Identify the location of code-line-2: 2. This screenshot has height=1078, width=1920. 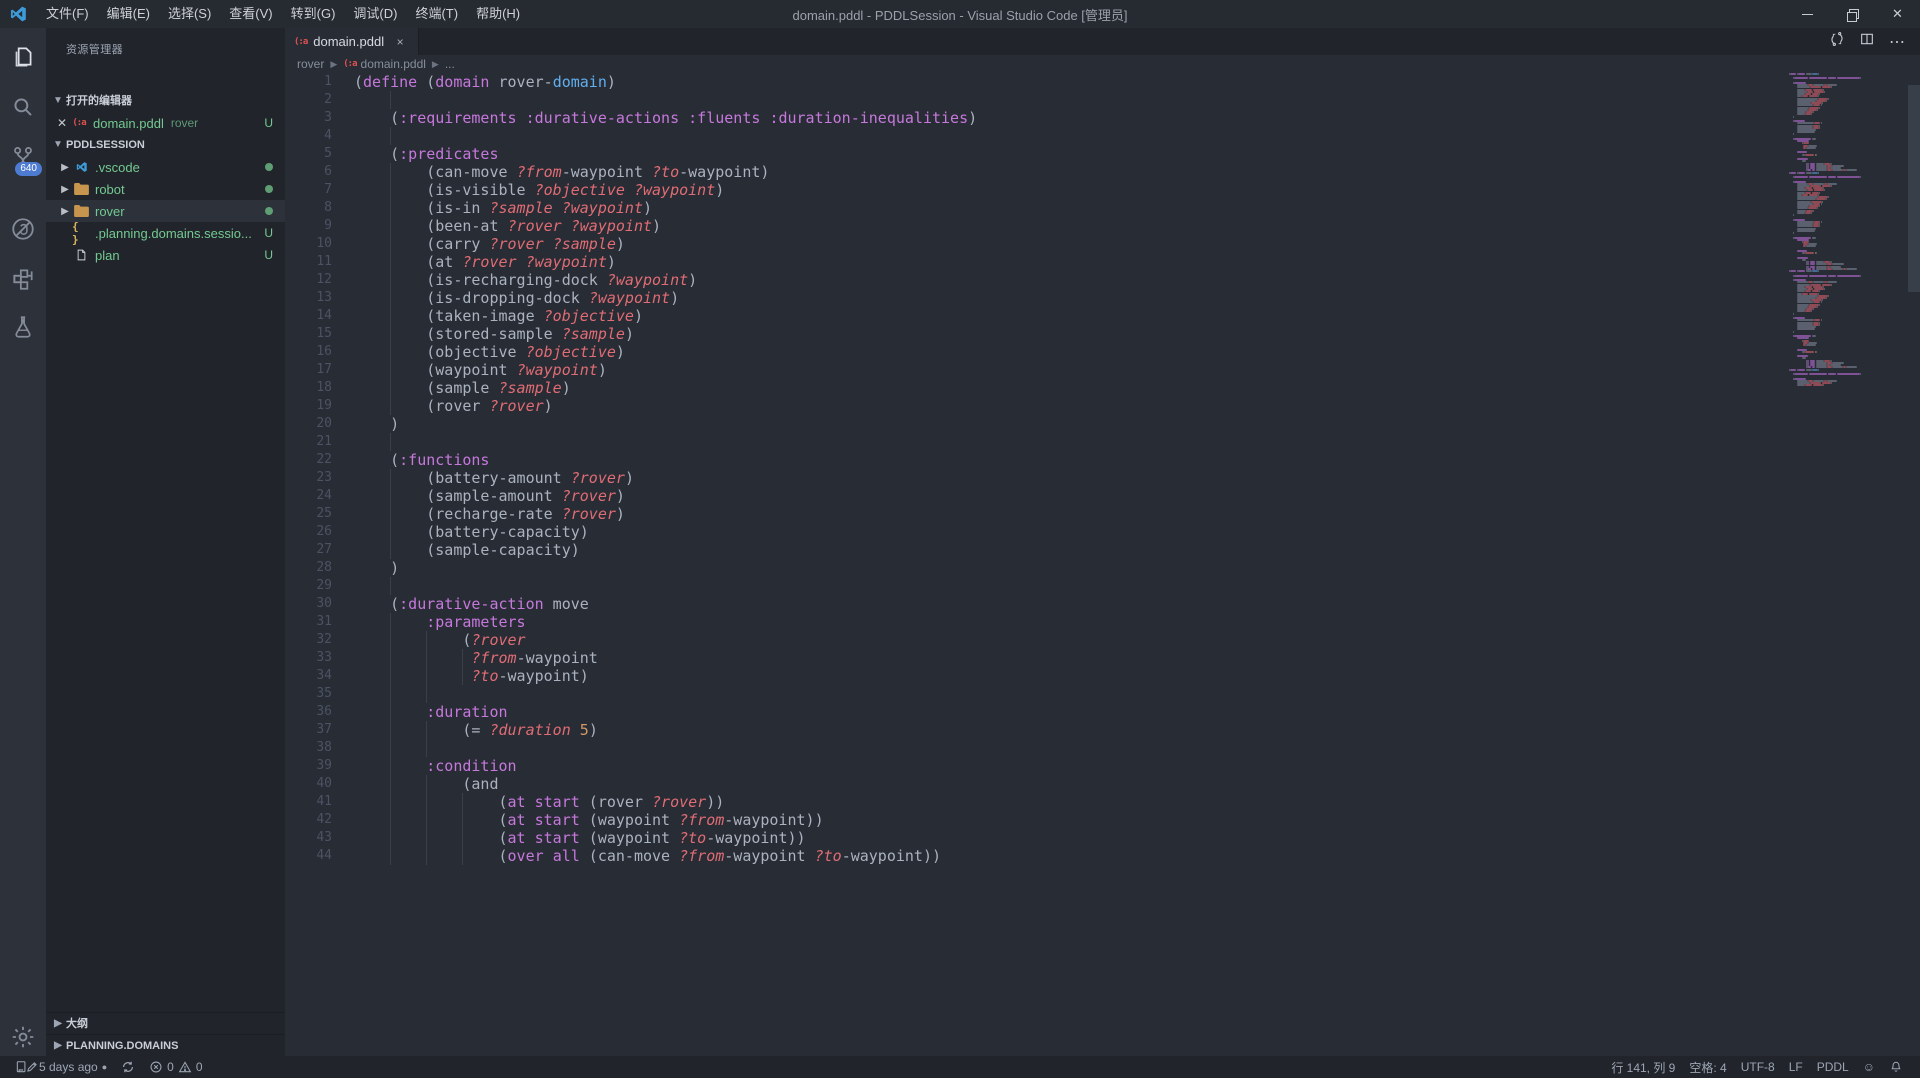
(1102, 100).